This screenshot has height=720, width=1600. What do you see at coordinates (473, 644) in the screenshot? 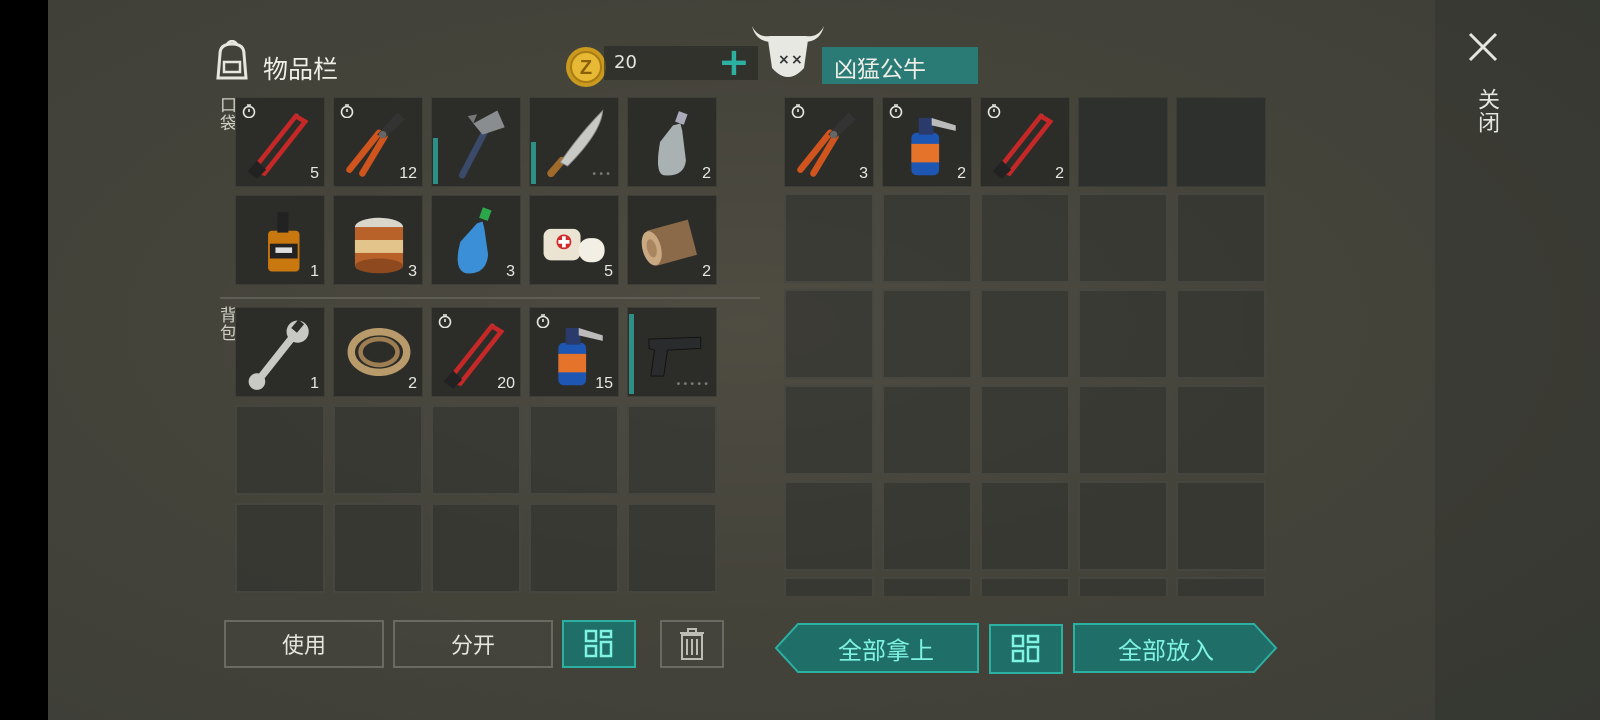
I see `split-button: 分开` at bounding box center [473, 644].